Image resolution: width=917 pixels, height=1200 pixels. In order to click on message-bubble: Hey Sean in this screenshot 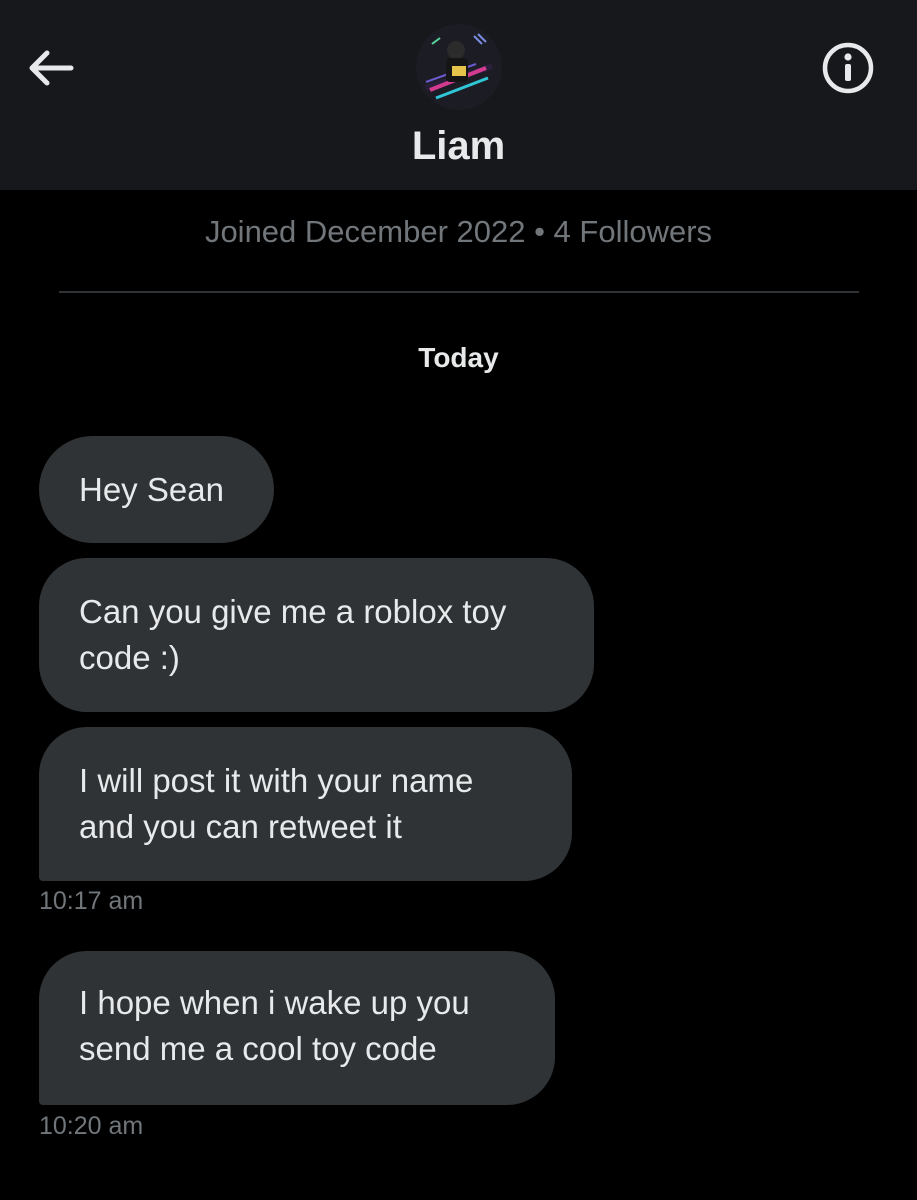, I will do `click(156, 489)`.